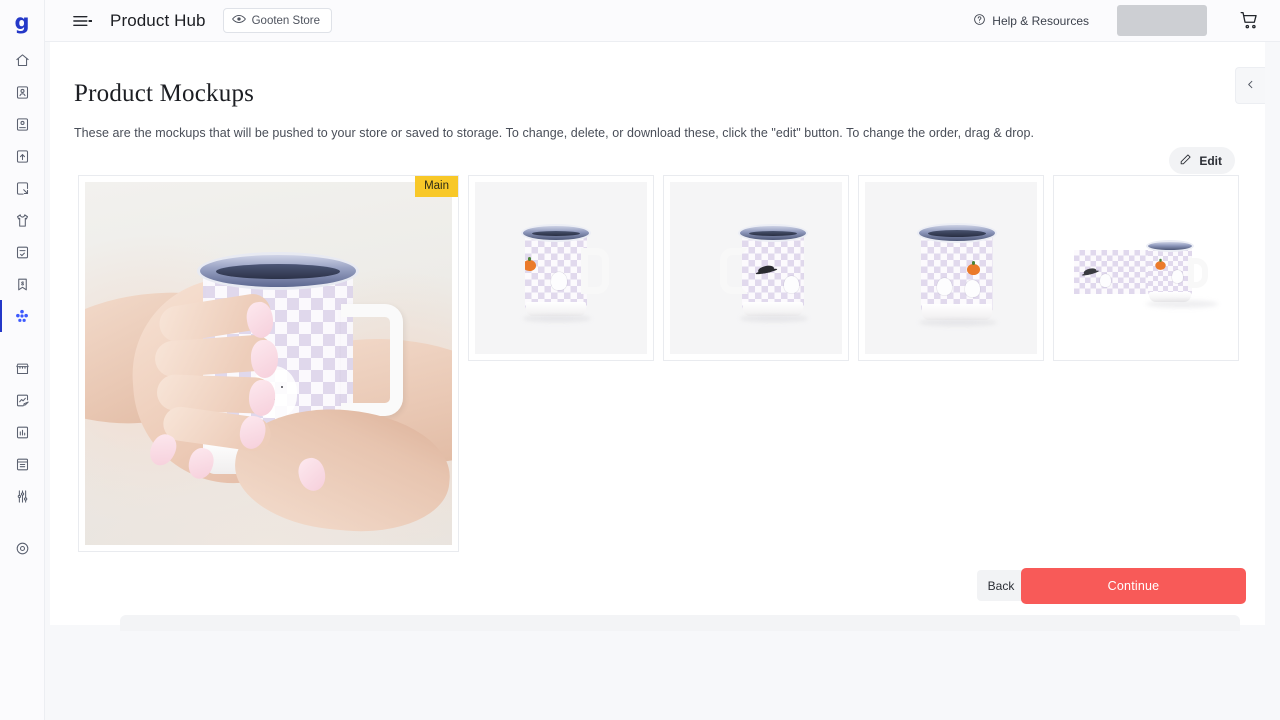  I want to click on back-button: Back, so click(1001, 585).